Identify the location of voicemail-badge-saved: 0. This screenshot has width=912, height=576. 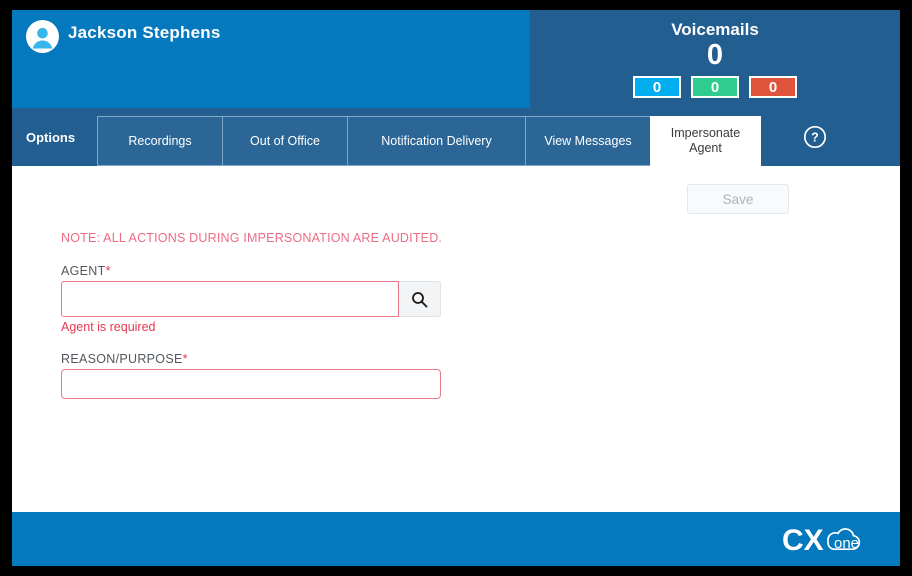
(715, 87).